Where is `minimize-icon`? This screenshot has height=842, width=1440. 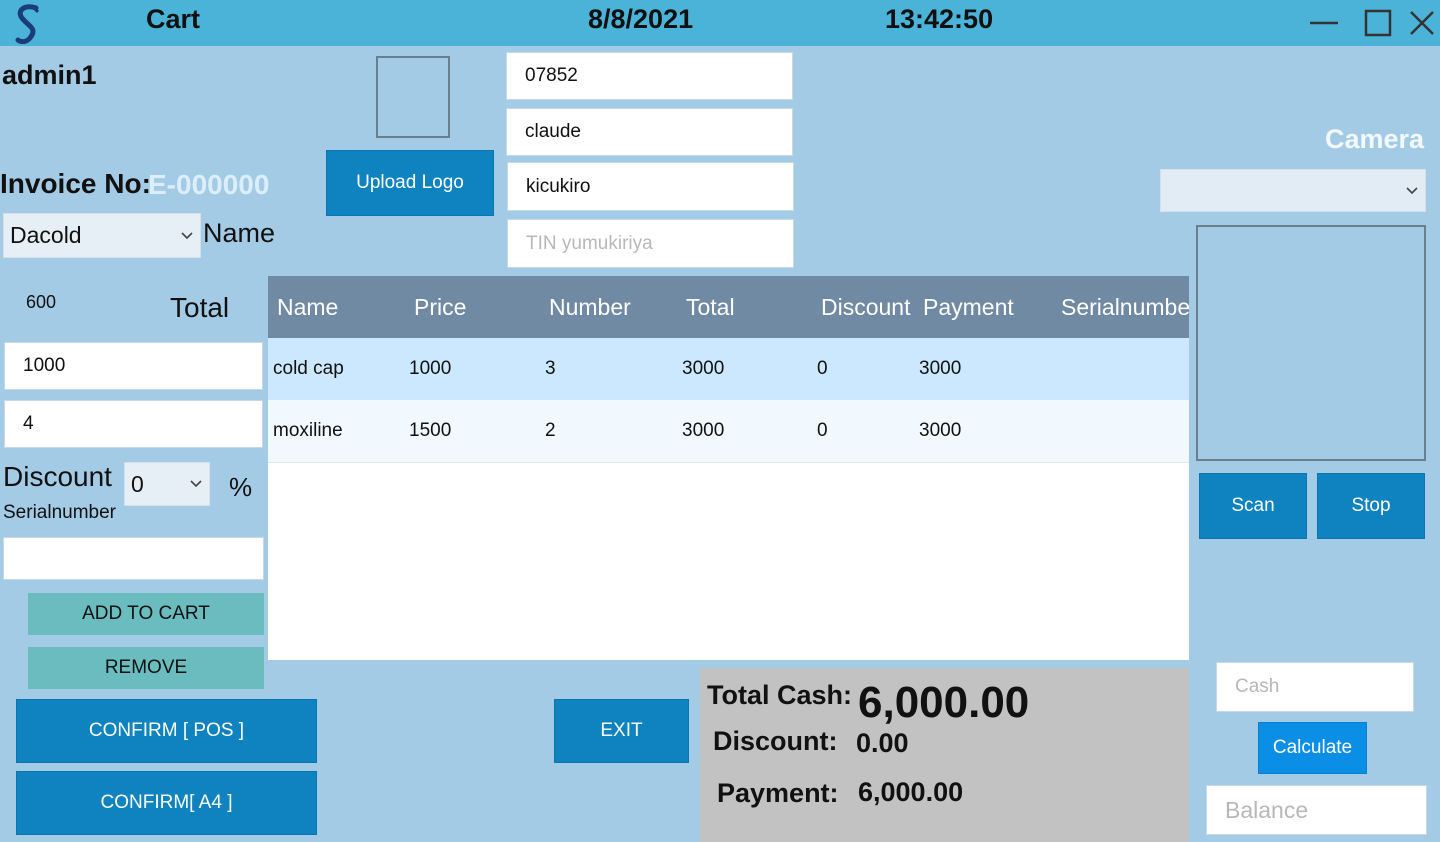
minimize-icon is located at coordinates (1324, 23).